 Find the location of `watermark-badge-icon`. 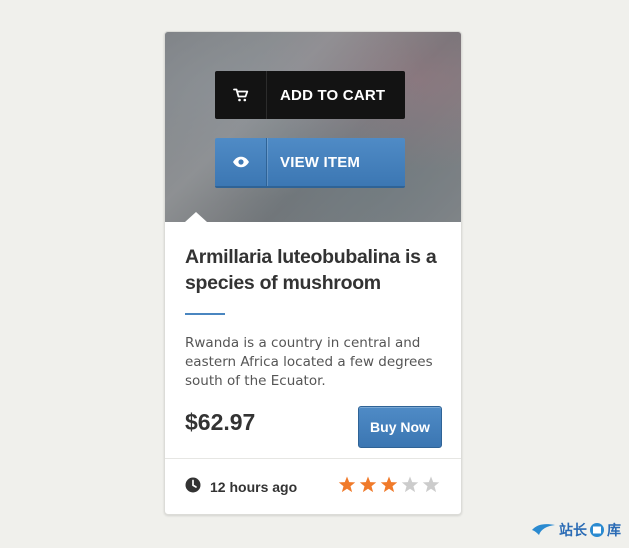

watermark-badge-icon is located at coordinates (597, 530).